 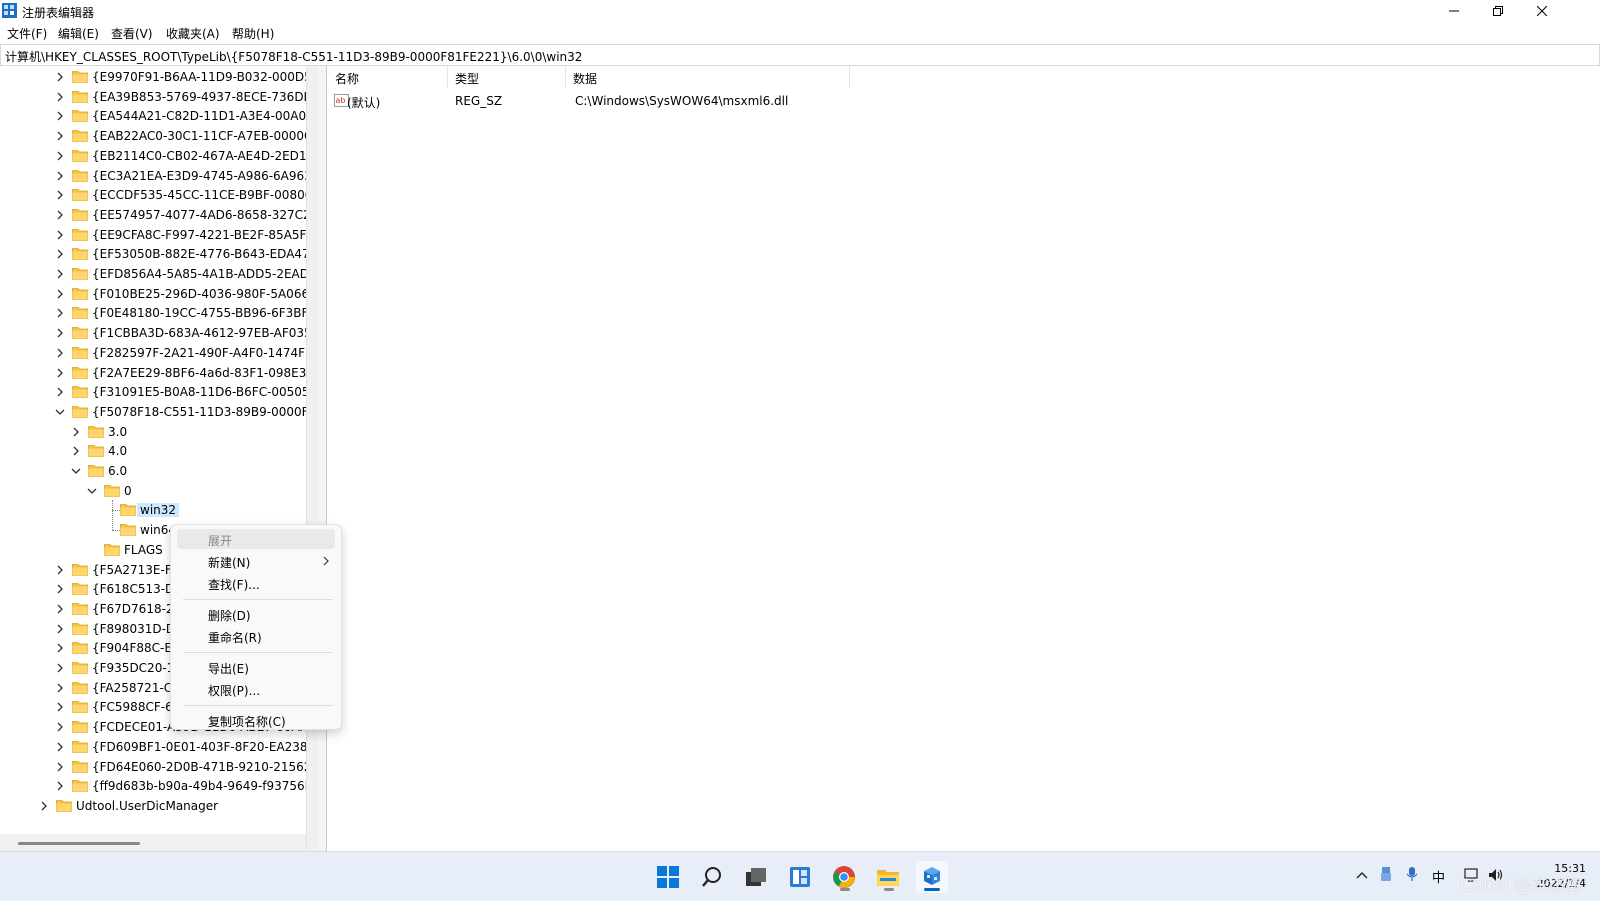 I want to click on tree-node: {EB2114C0-CB02-467A-AE4D-2ED171, so click(x=153, y=156).